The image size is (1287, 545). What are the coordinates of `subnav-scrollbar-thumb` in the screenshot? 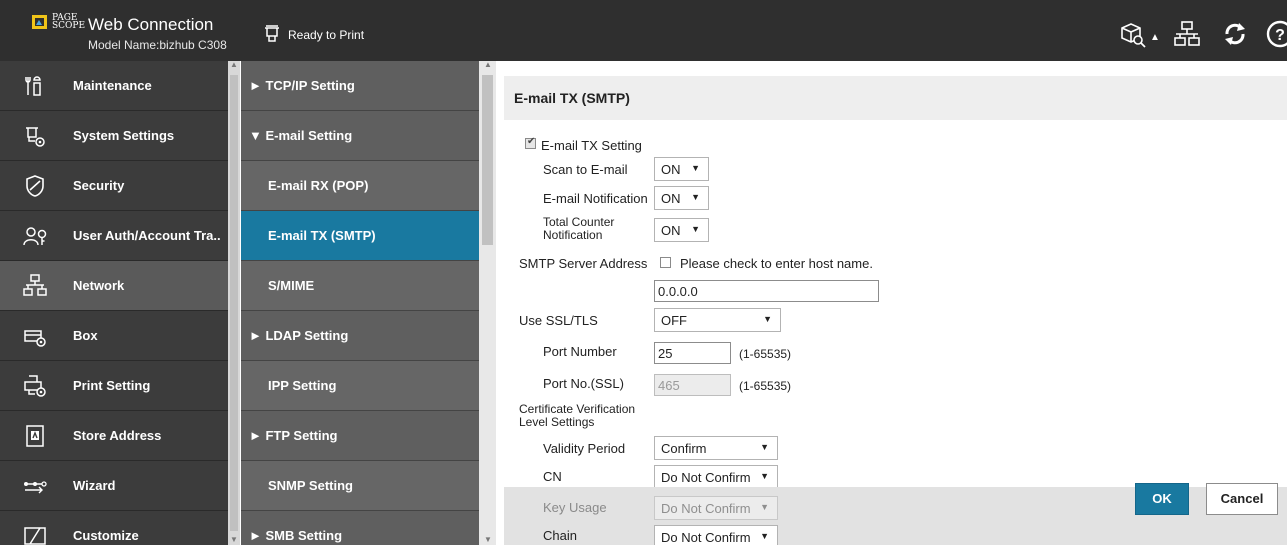 It's located at (487, 160).